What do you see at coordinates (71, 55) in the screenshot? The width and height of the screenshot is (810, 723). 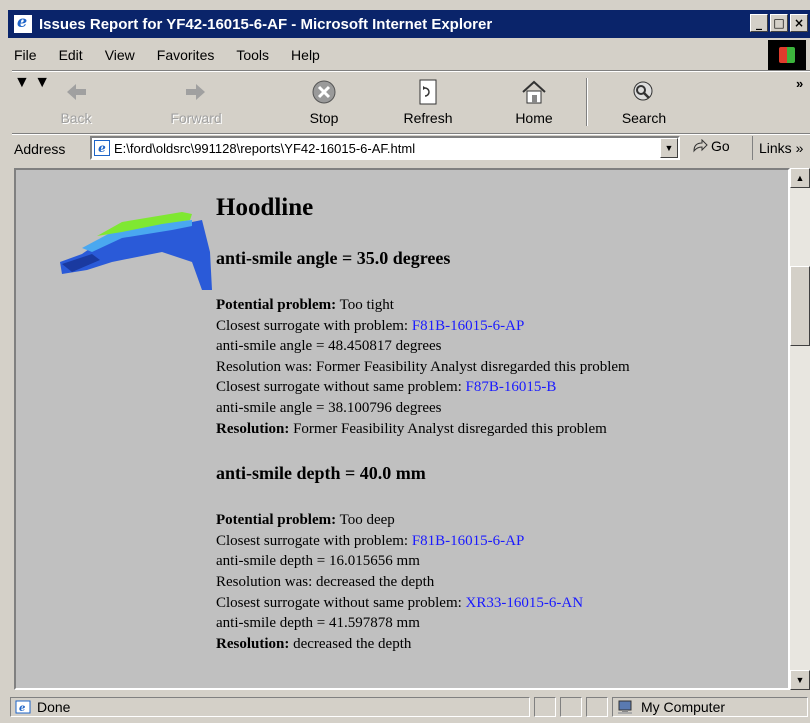 I see `menu-edit: Edit` at bounding box center [71, 55].